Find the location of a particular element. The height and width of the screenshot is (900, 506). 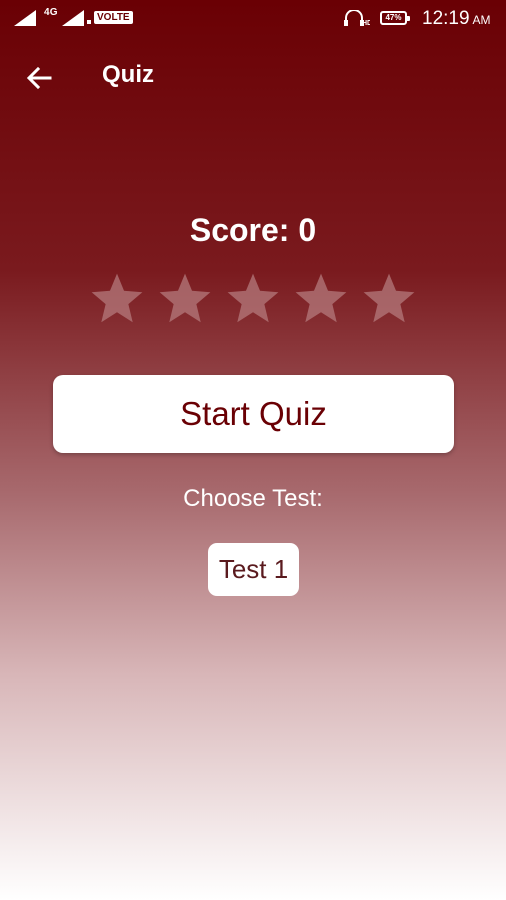

star-rating is located at coordinates (253, 300).